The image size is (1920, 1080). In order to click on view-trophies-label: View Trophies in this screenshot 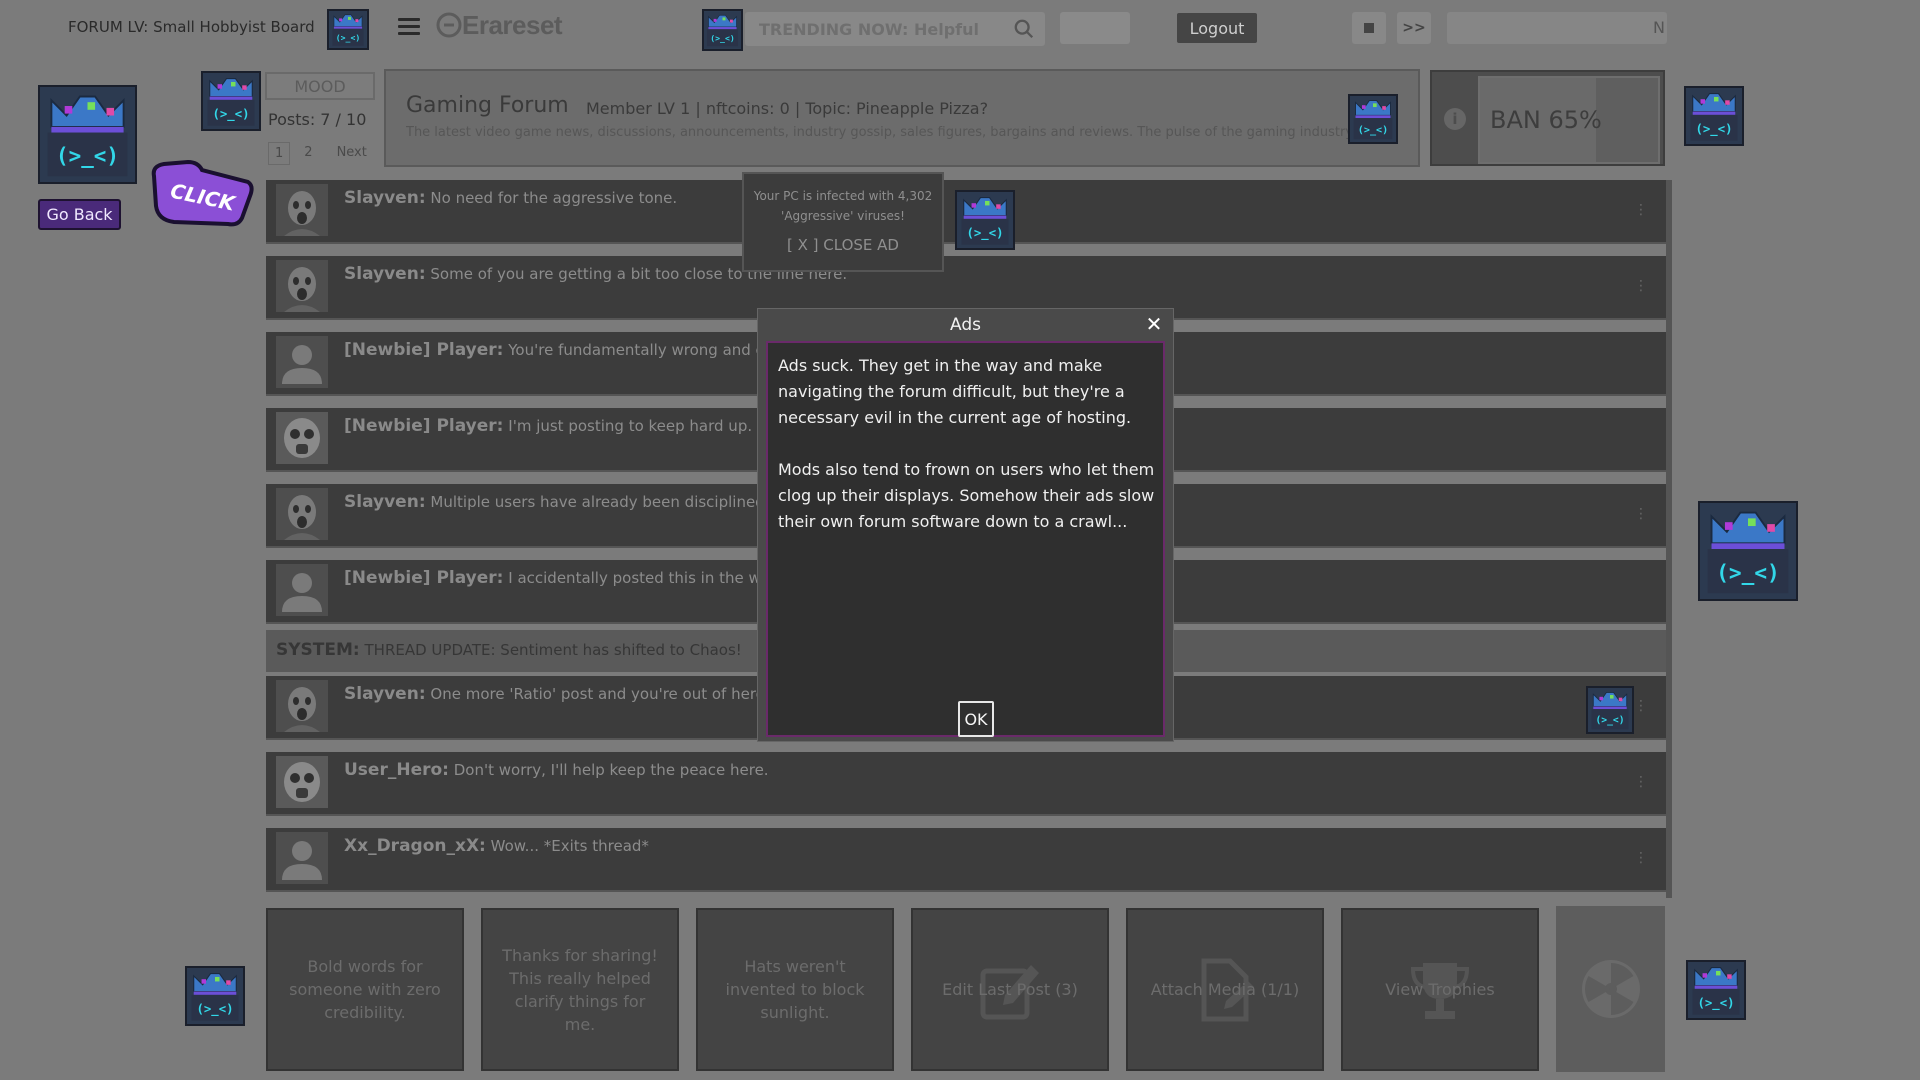, I will do `click(1440, 989)`.